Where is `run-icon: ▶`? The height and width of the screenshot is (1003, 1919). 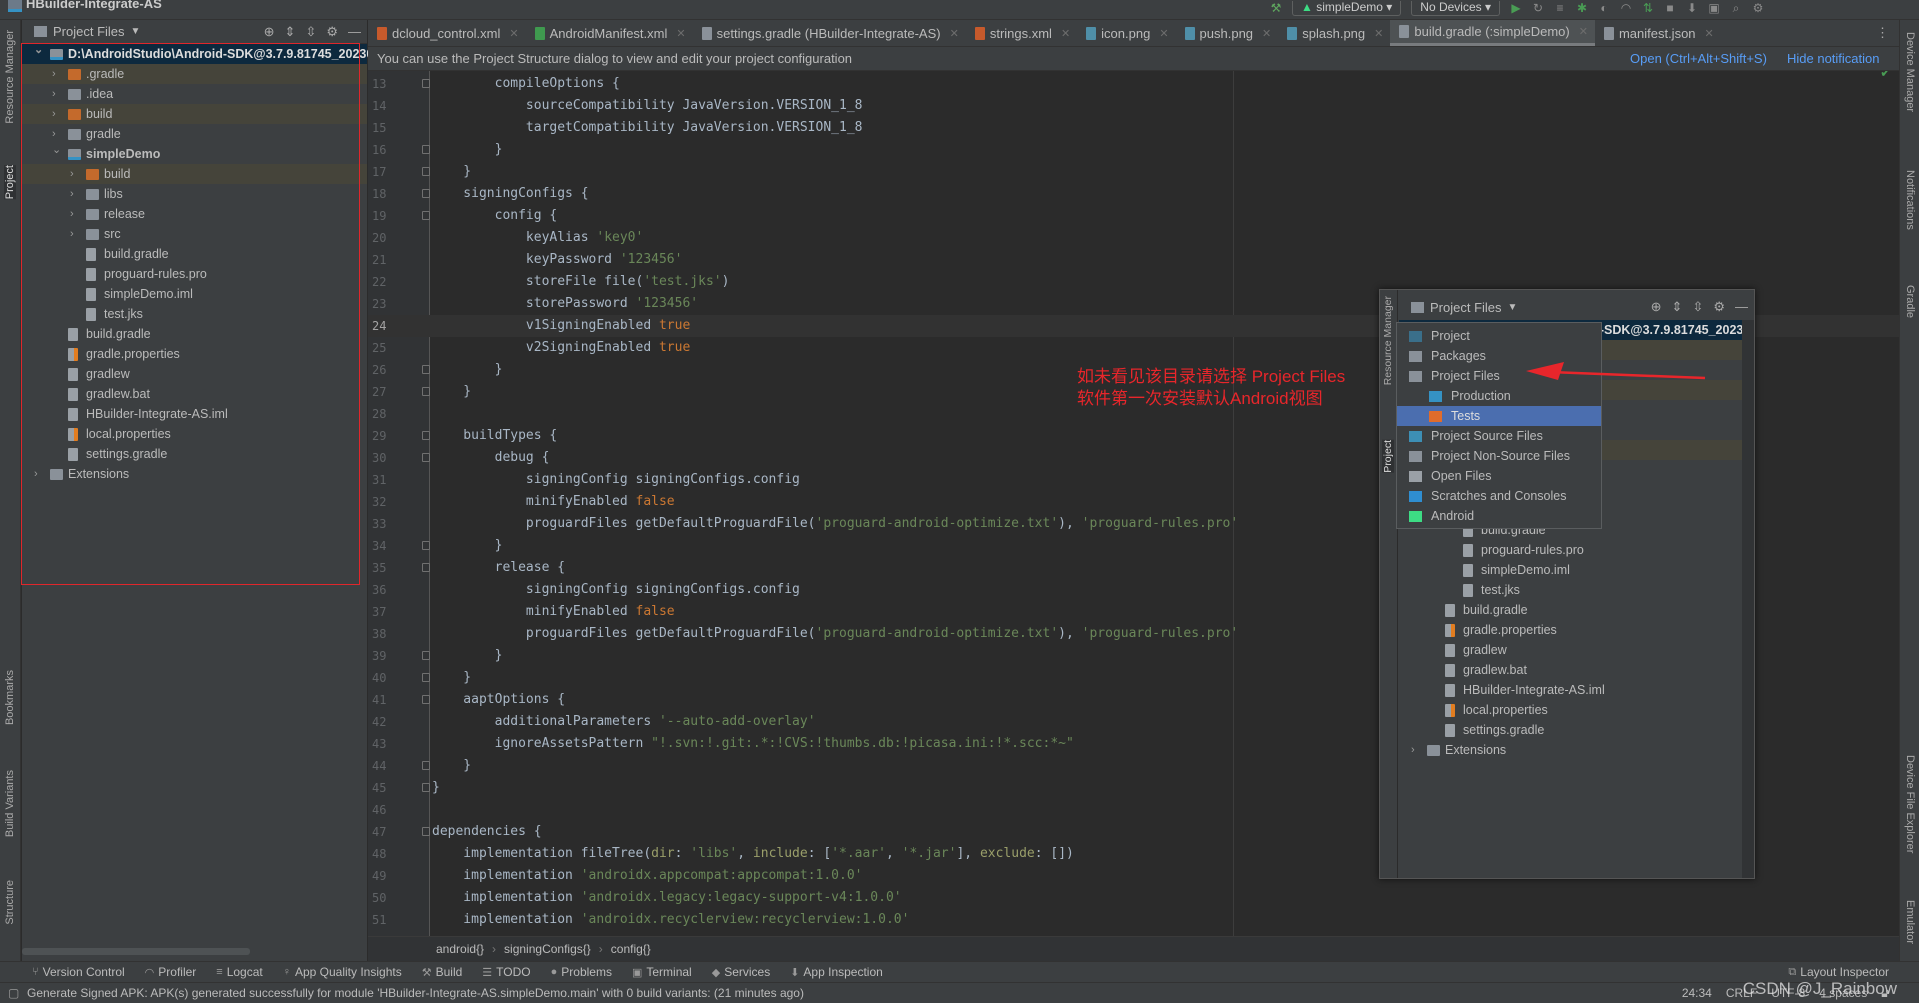
run-icon: ▶ is located at coordinates (1516, 8).